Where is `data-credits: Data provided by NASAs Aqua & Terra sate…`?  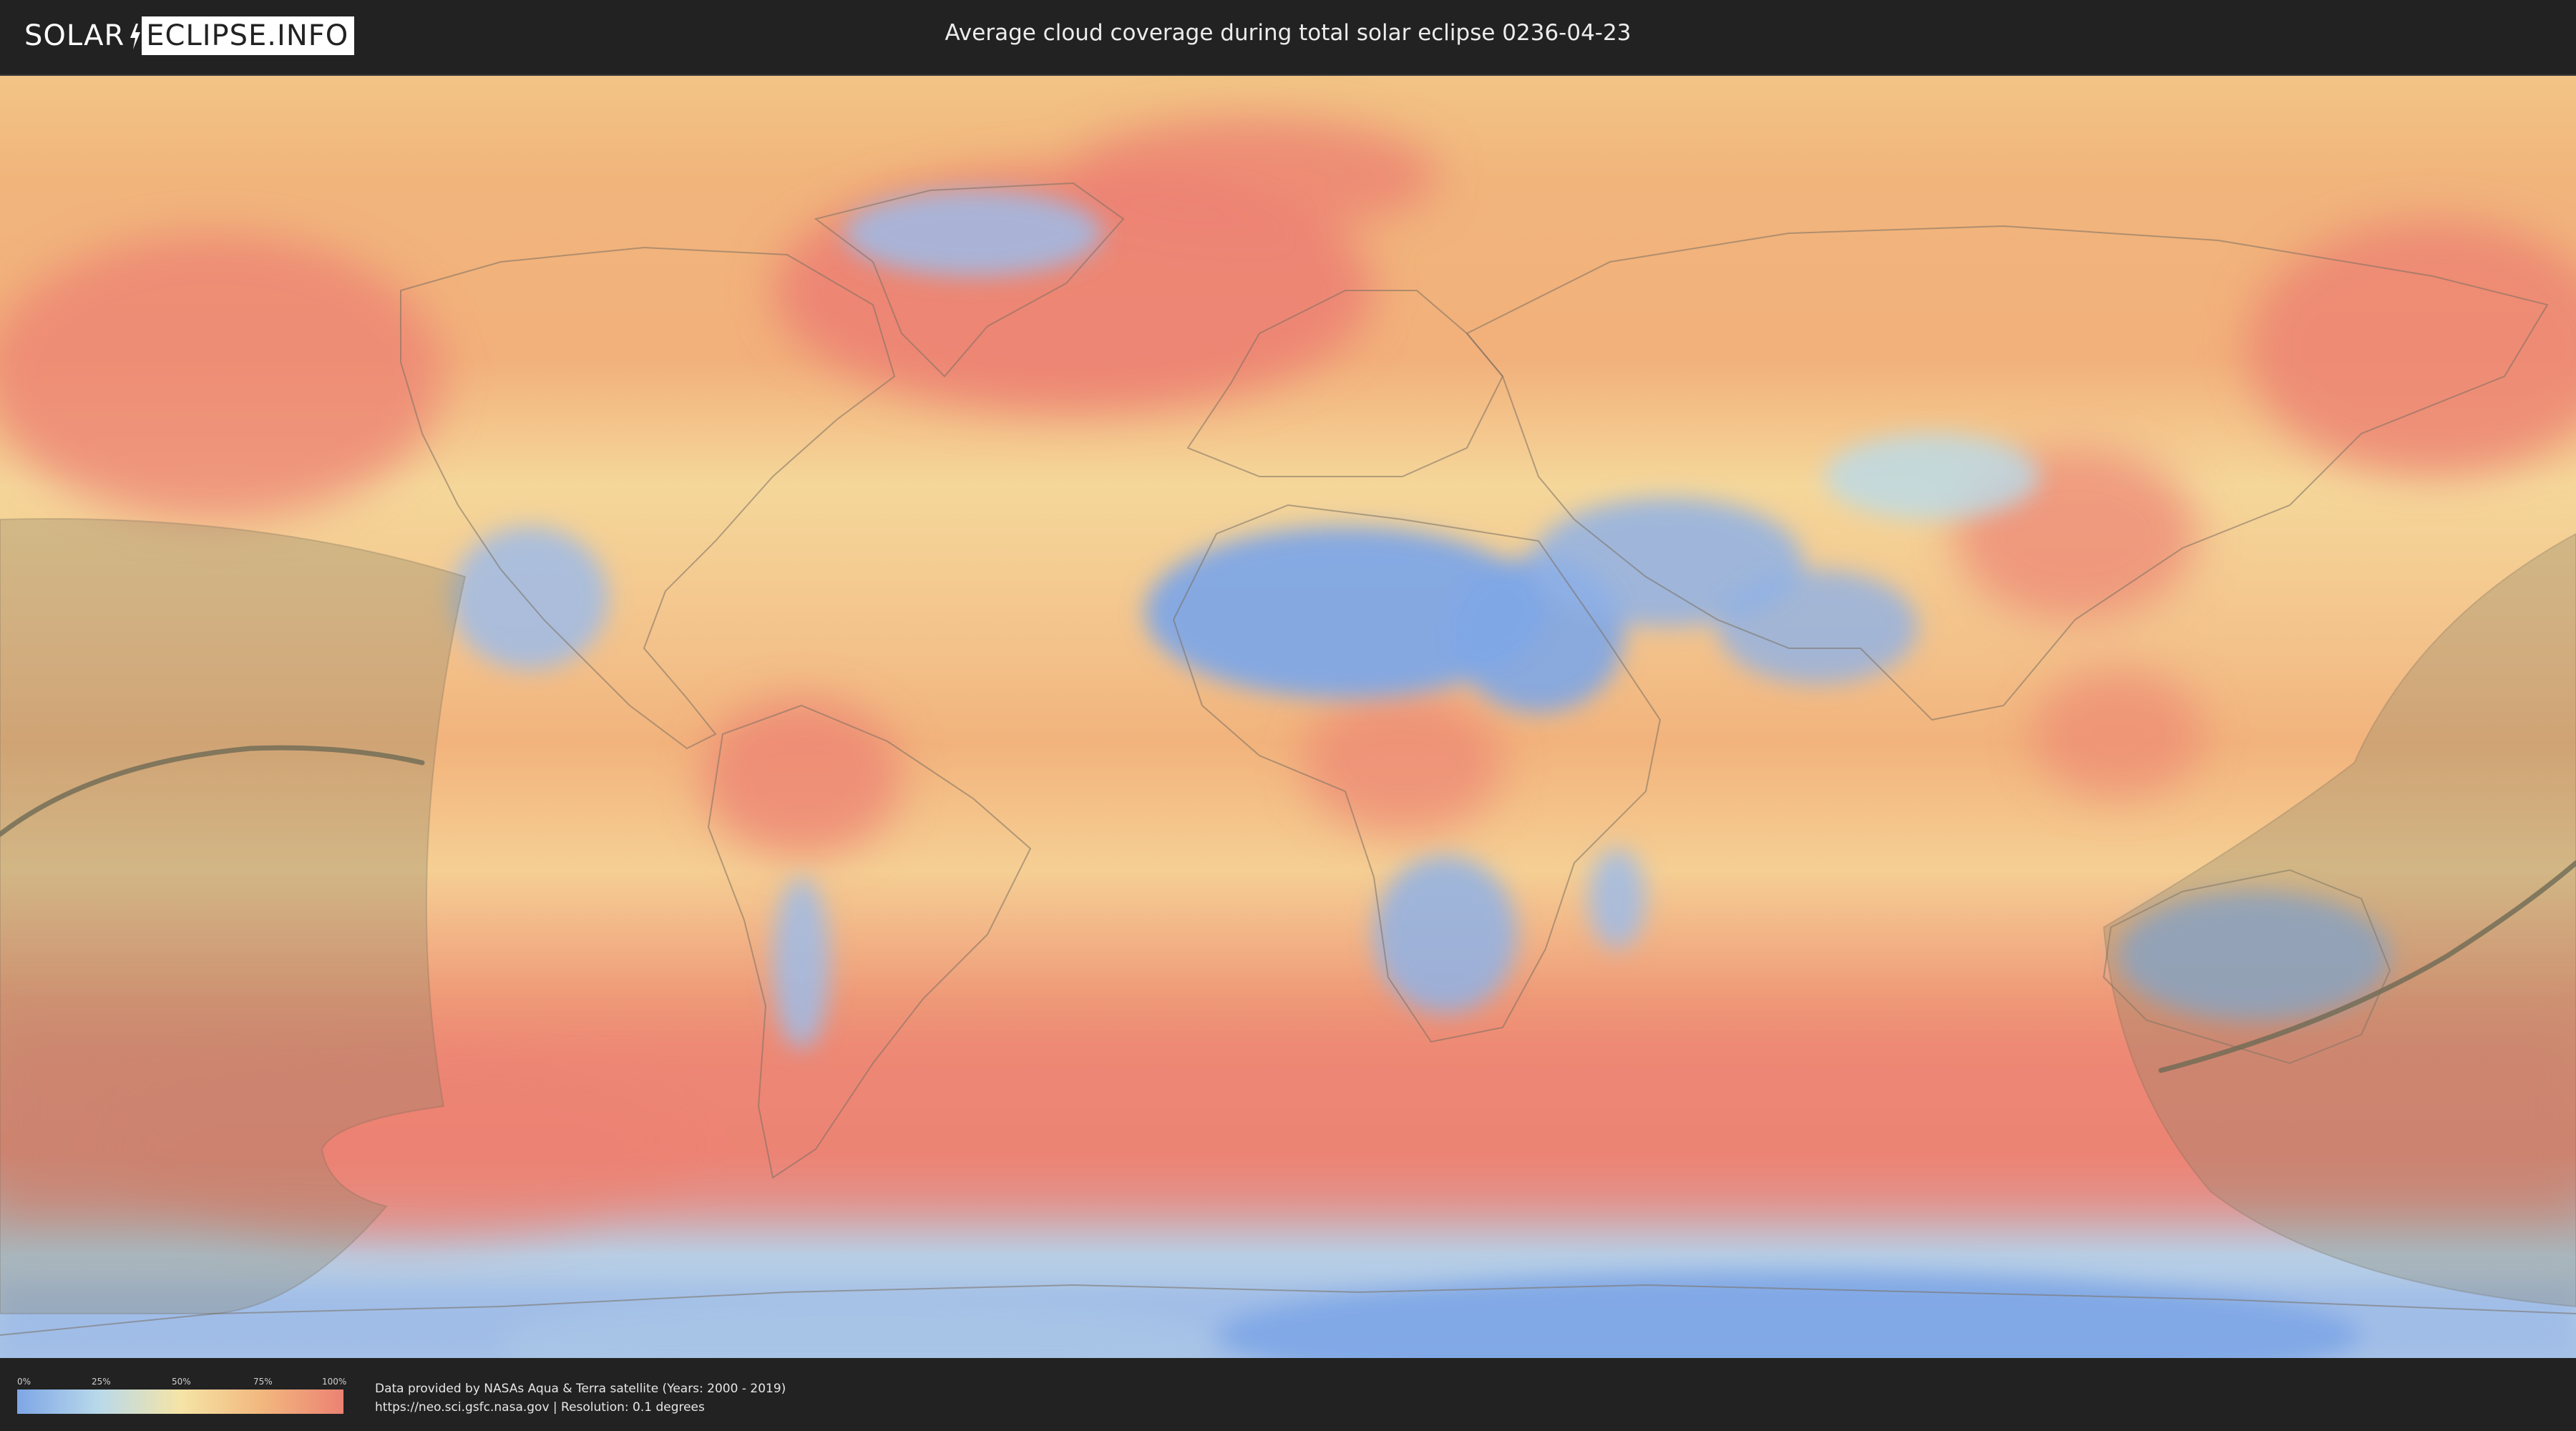 data-credits: Data provided by NASAs Aqua & Terra sate… is located at coordinates (580, 1398).